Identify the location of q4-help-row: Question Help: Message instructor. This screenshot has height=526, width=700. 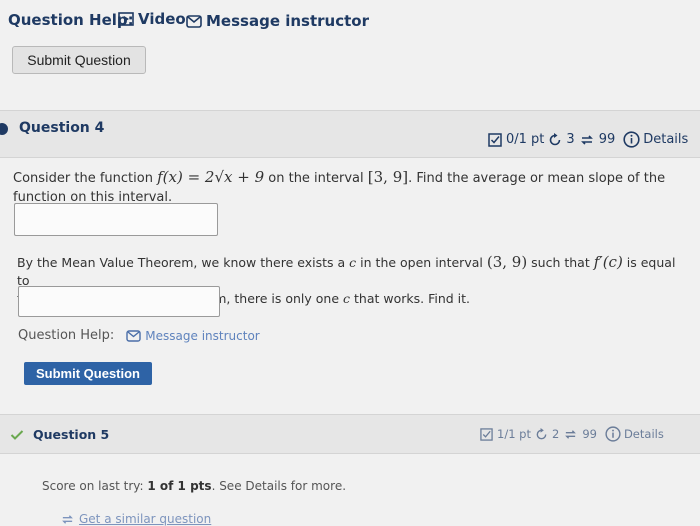
(139, 335).